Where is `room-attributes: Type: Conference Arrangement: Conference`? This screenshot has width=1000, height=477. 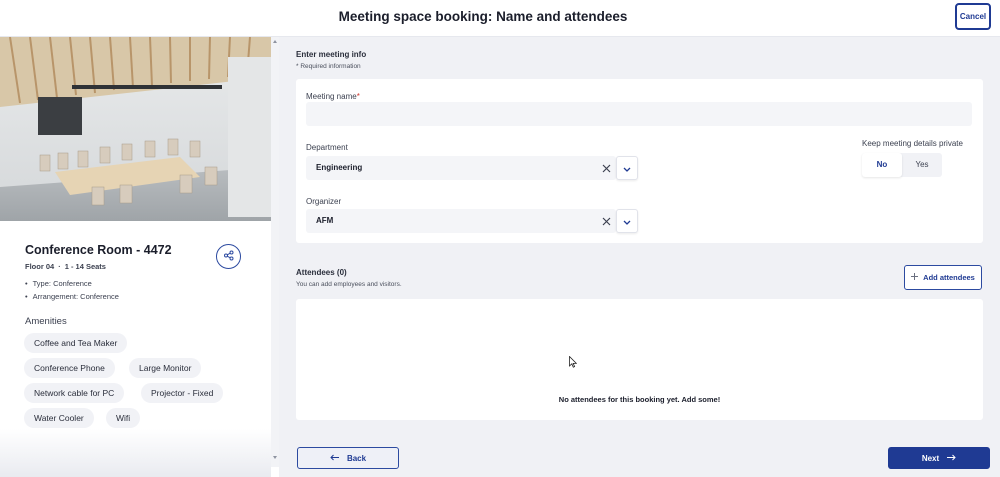 room-attributes: Type: Conference Arrangement: Conference is located at coordinates (72, 290).